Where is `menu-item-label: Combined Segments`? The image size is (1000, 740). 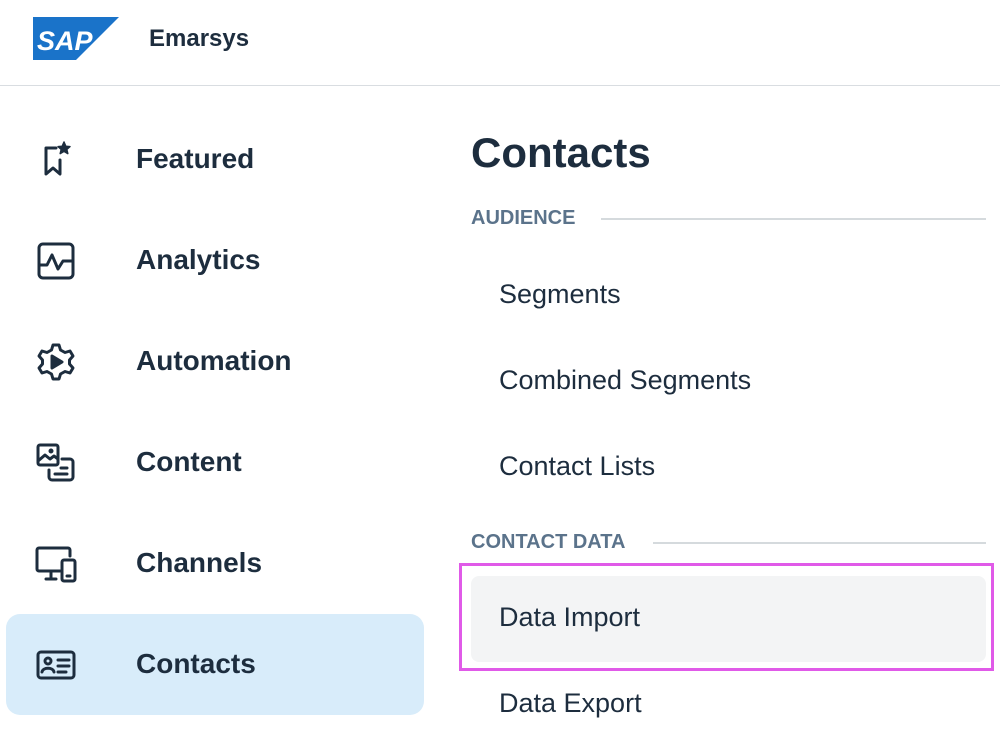 menu-item-label: Combined Segments is located at coordinates (625, 380).